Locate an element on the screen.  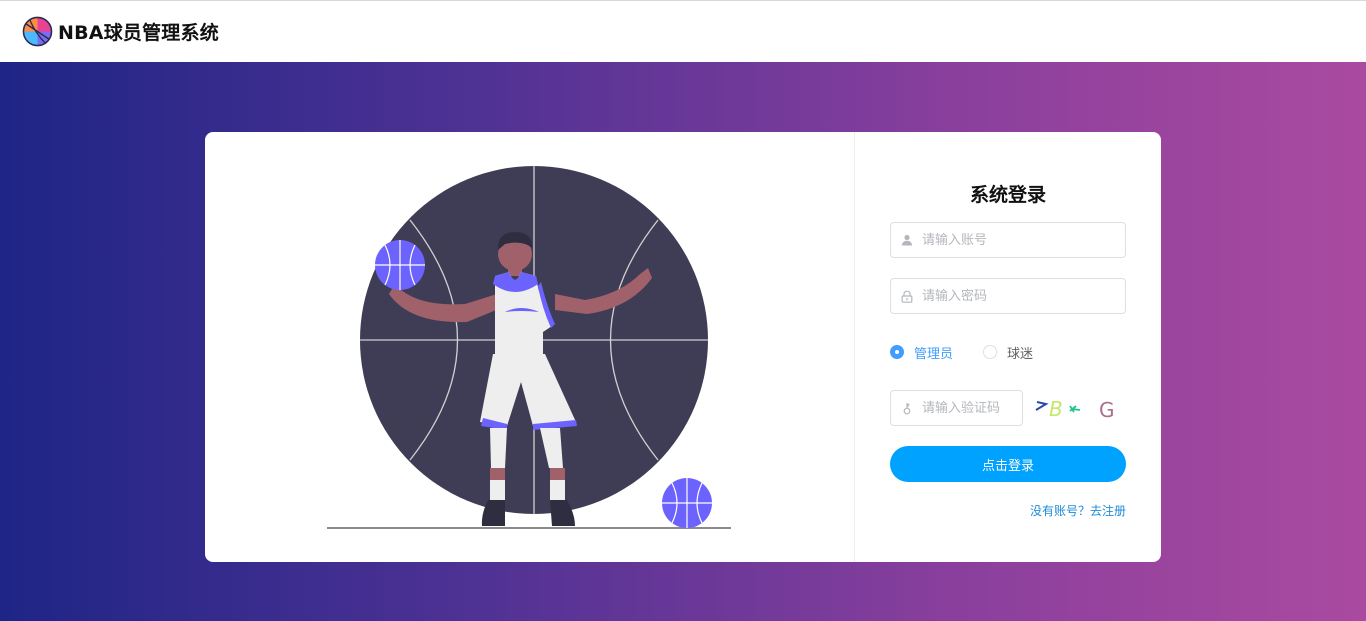
role-admin: 管理员 is located at coordinates (921, 352).